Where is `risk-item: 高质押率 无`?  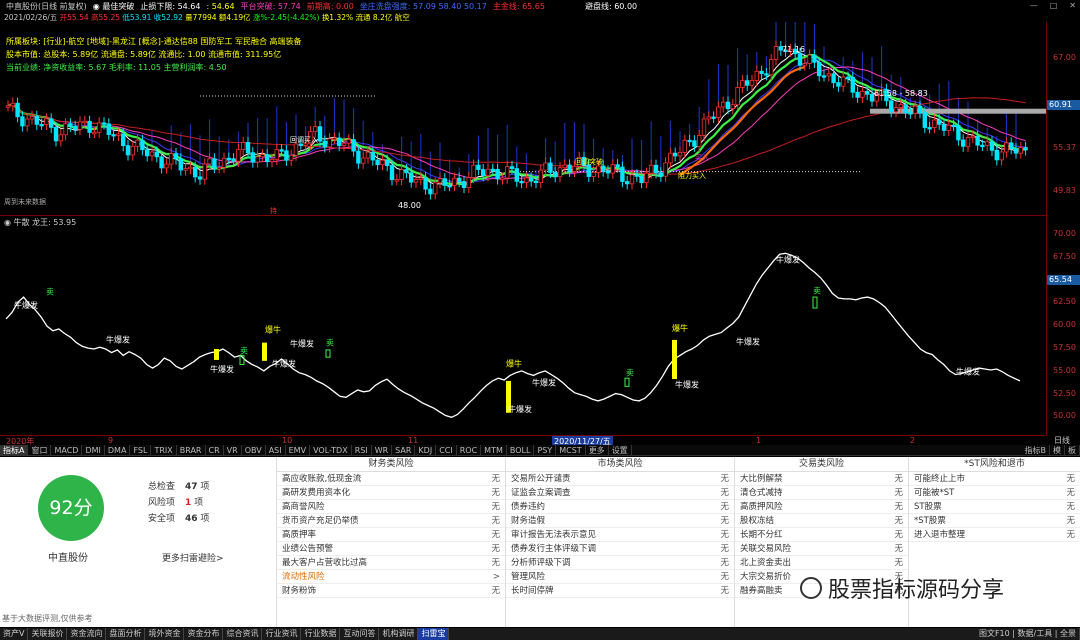
risk-item: 高质押率 无 is located at coordinates (391, 535).